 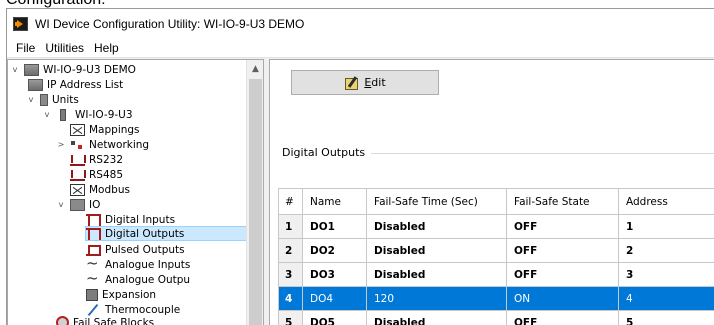 What do you see at coordinates (89, 69) in the screenshot?
I see `tree-item-label: WI-IO-9-U3 DEMO` at bounding box center [89, 69].